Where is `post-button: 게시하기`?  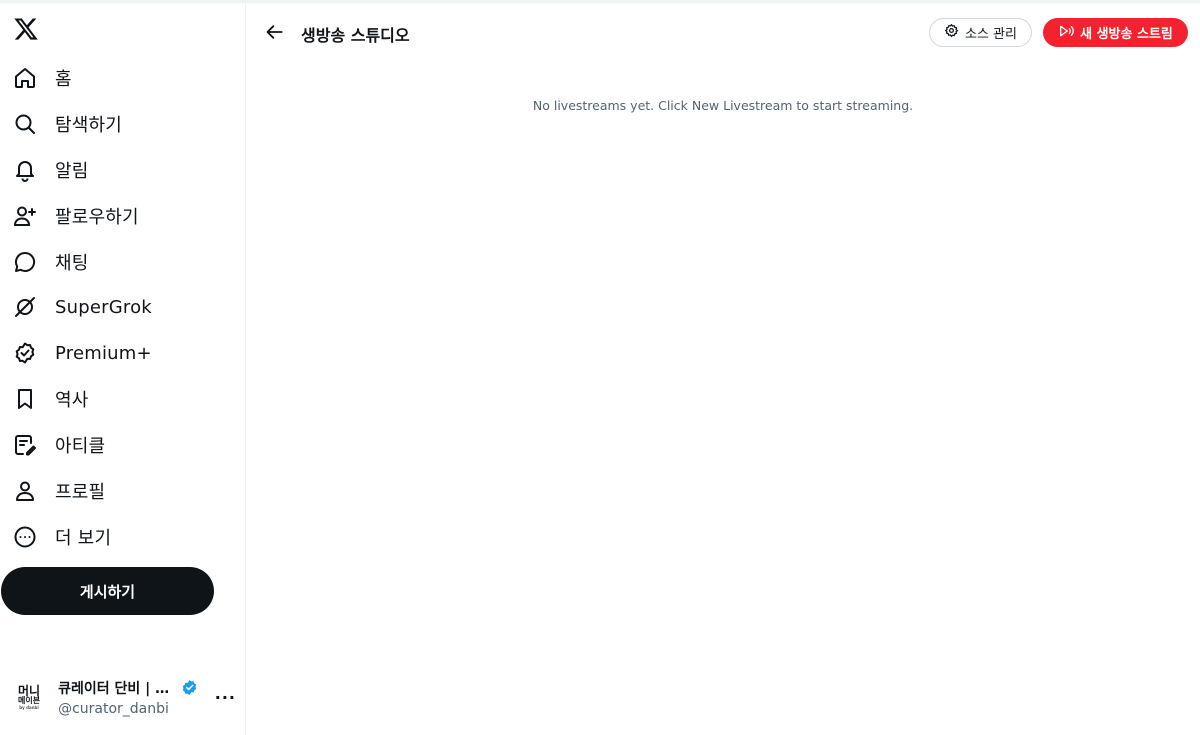 post-button: 게시하기 is located at coordinates (107, 591).